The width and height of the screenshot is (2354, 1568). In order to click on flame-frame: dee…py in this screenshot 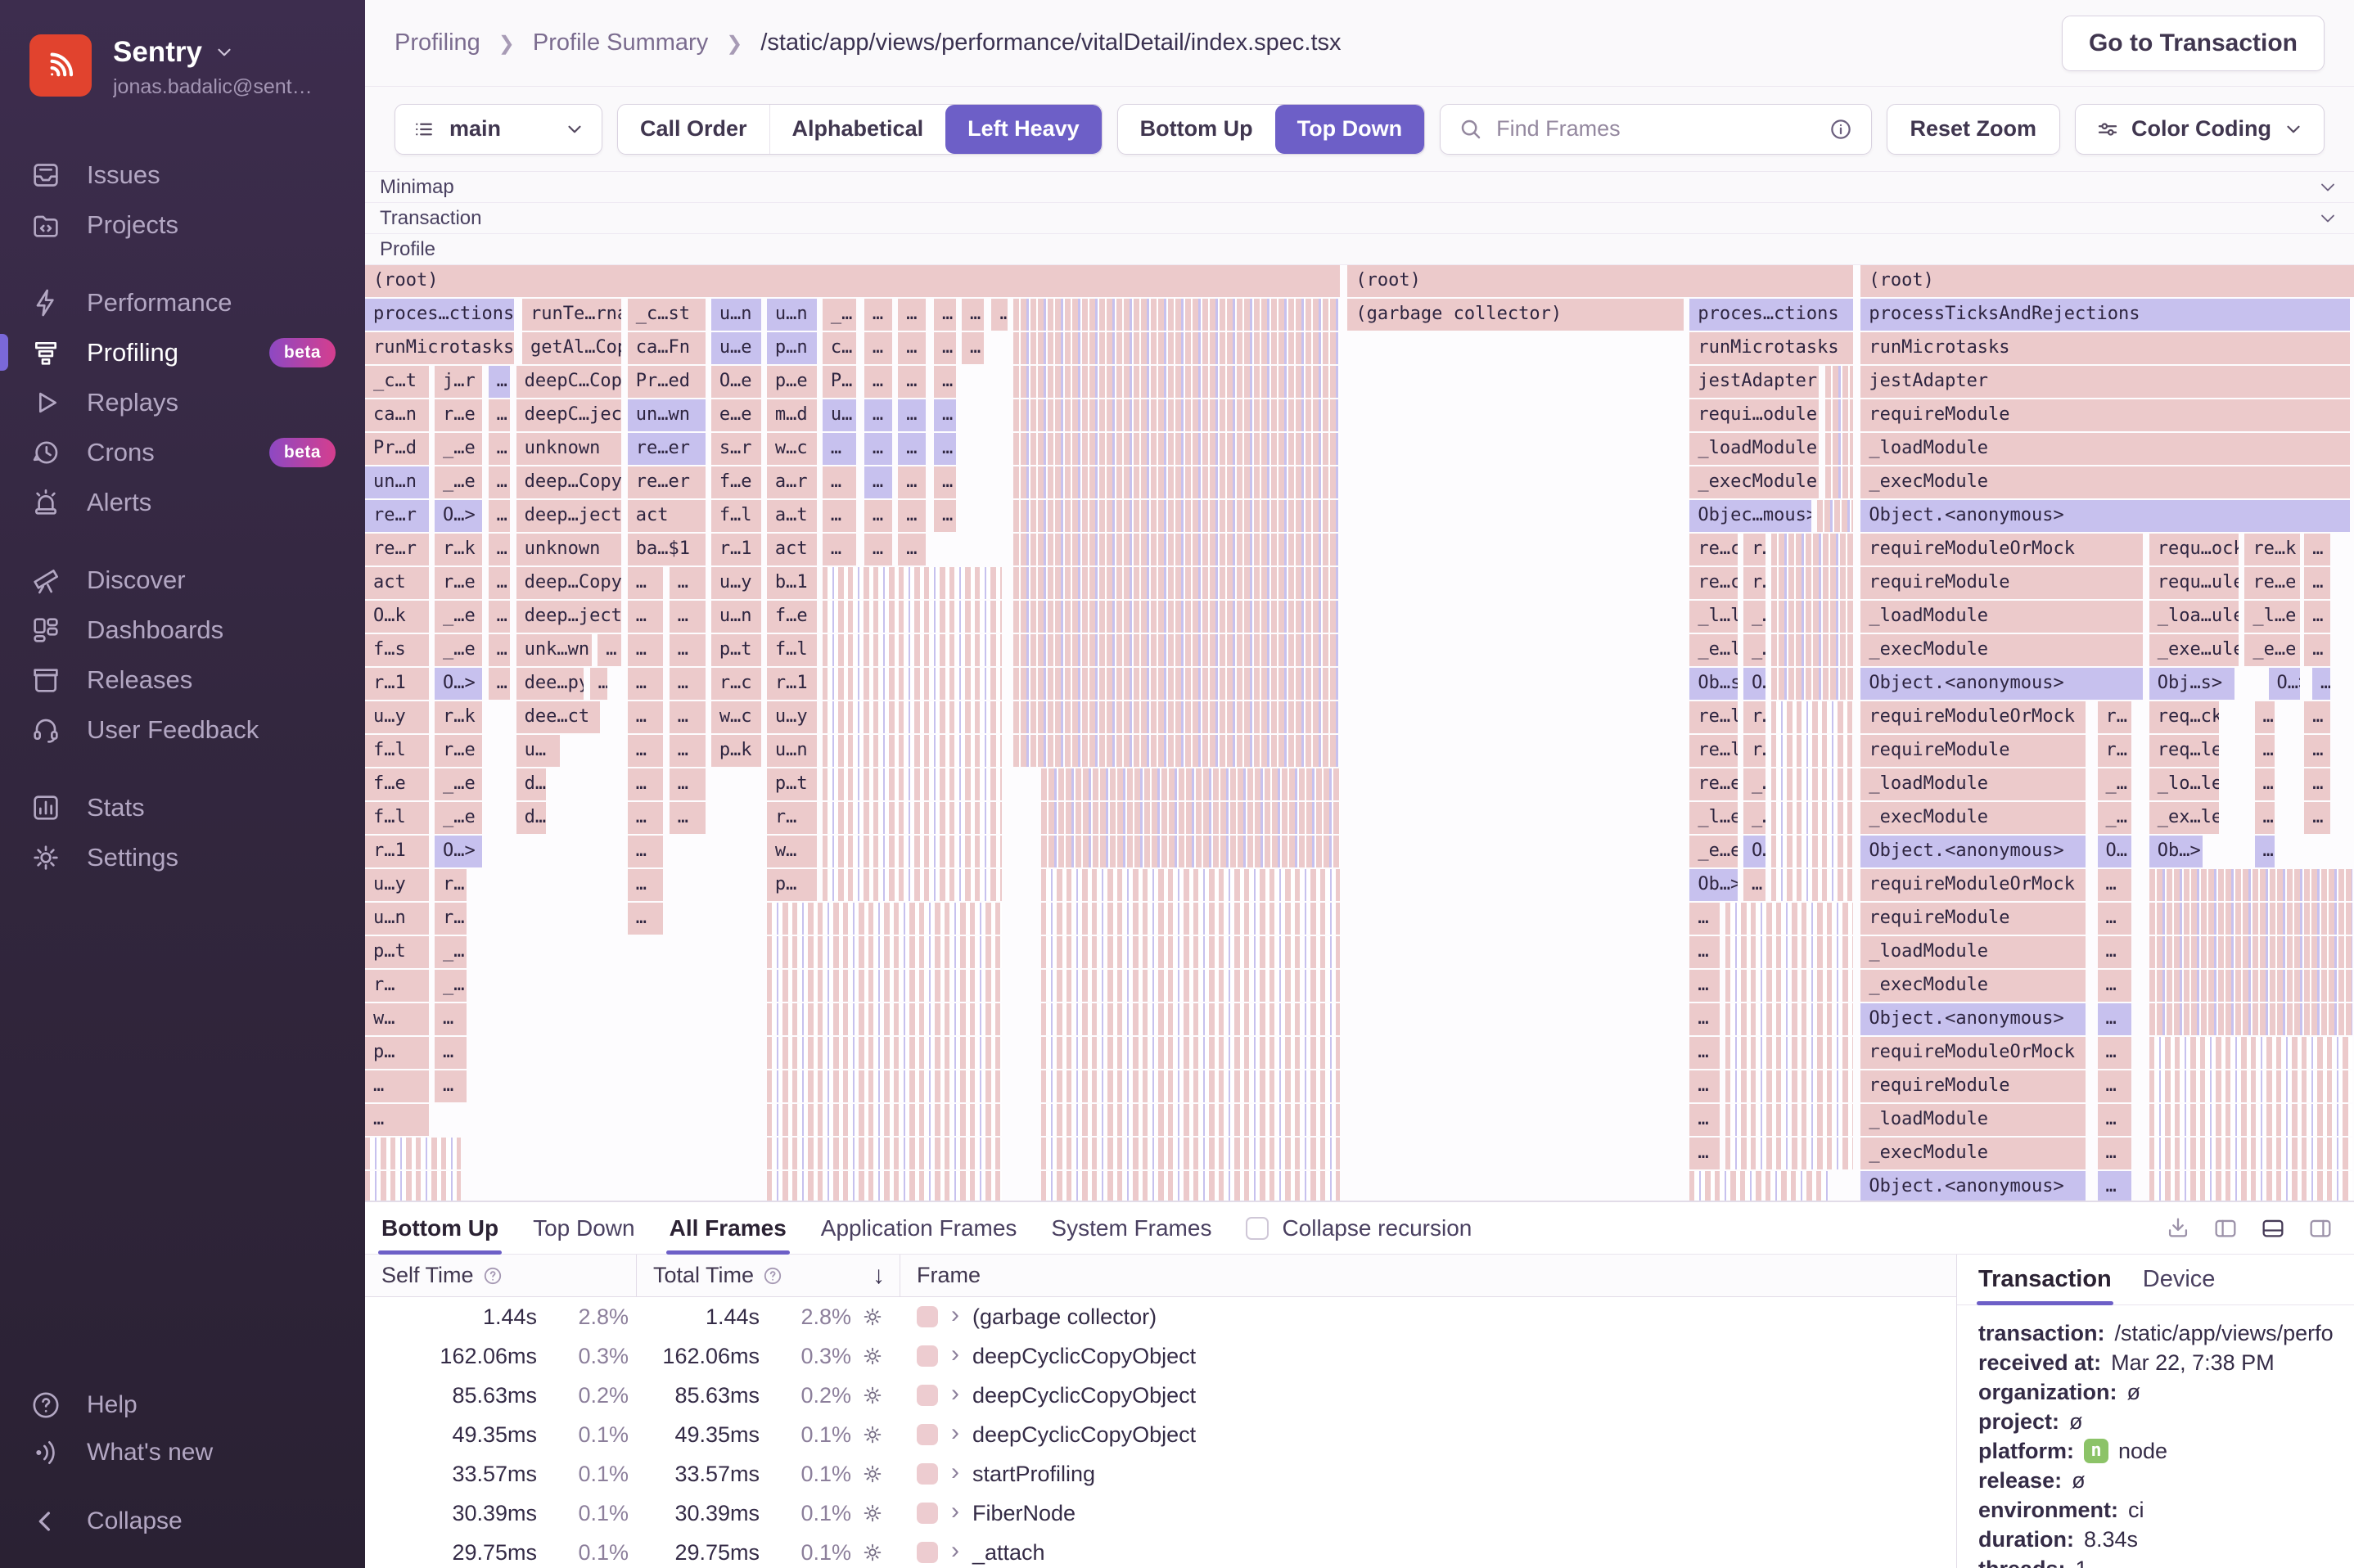, I will do `click(550, 684)`.